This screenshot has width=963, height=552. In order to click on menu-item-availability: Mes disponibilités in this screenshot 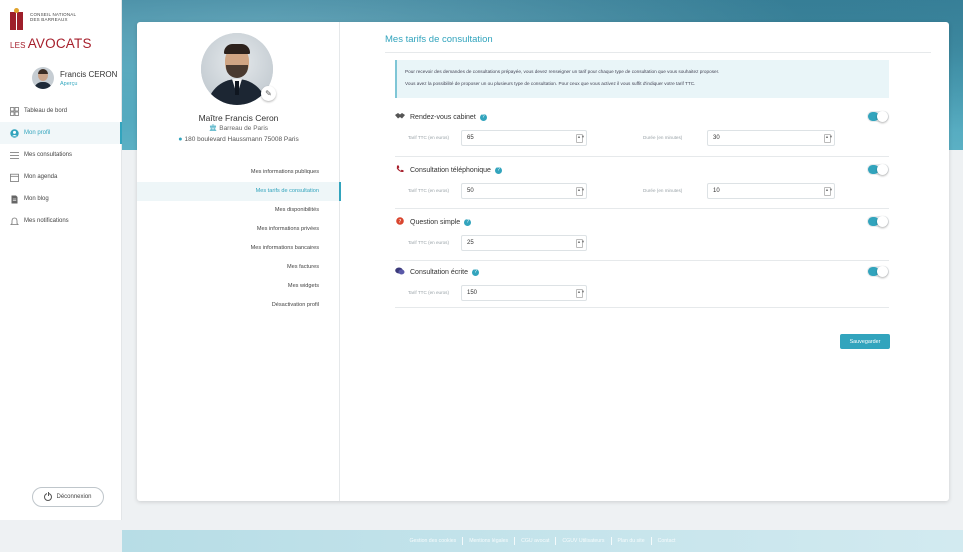, I will do `click(238, 210)`.